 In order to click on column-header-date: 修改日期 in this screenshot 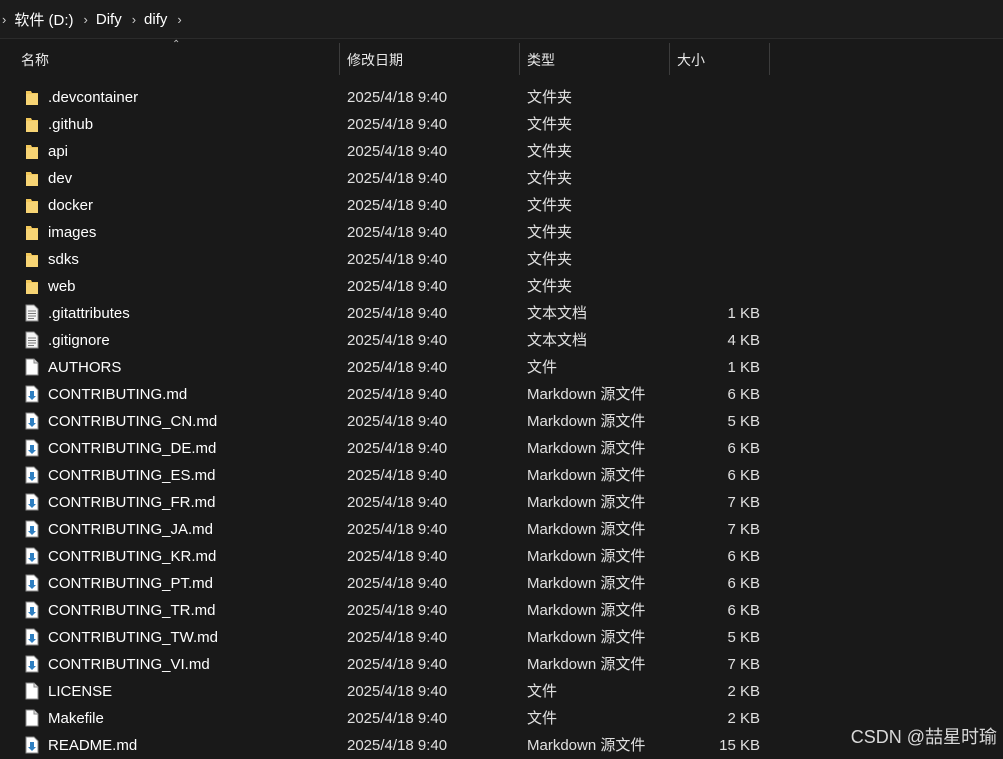, I will do `click(375, 59)`.